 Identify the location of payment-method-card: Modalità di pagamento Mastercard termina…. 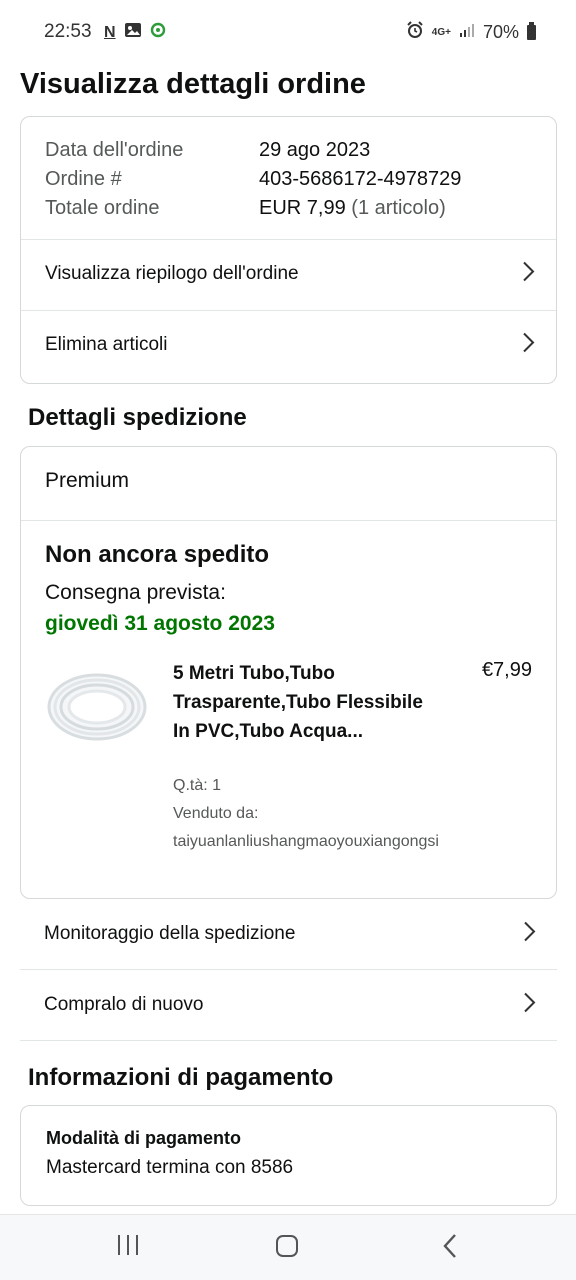
(288, 1155).